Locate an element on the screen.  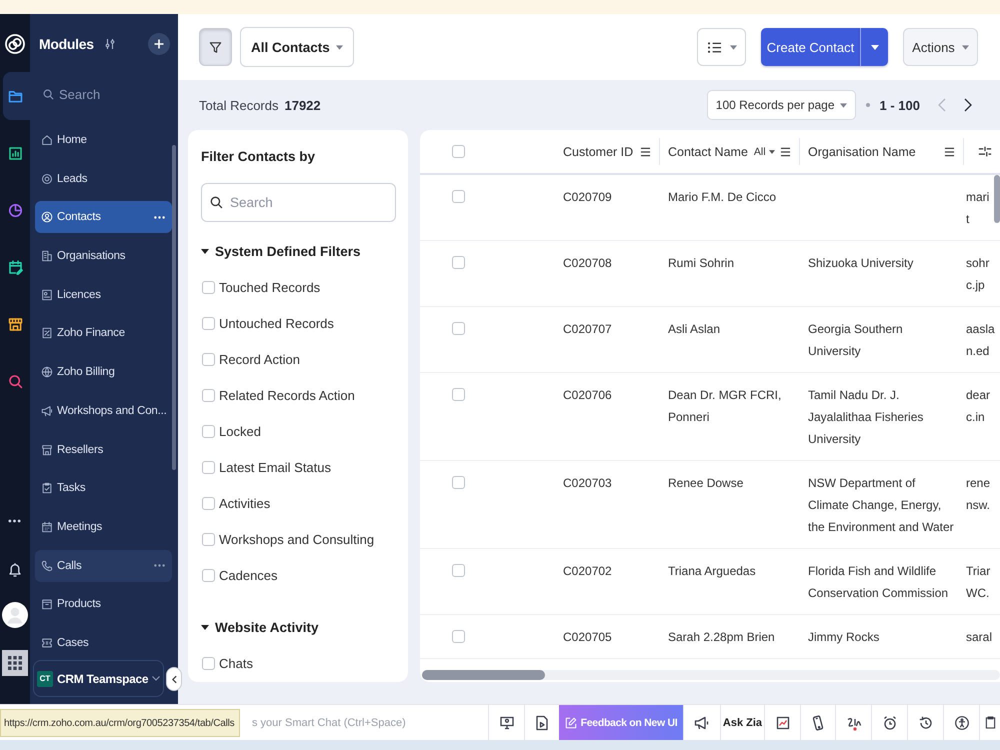
total-records-label: Total Records is located at coordinates (238, 105).